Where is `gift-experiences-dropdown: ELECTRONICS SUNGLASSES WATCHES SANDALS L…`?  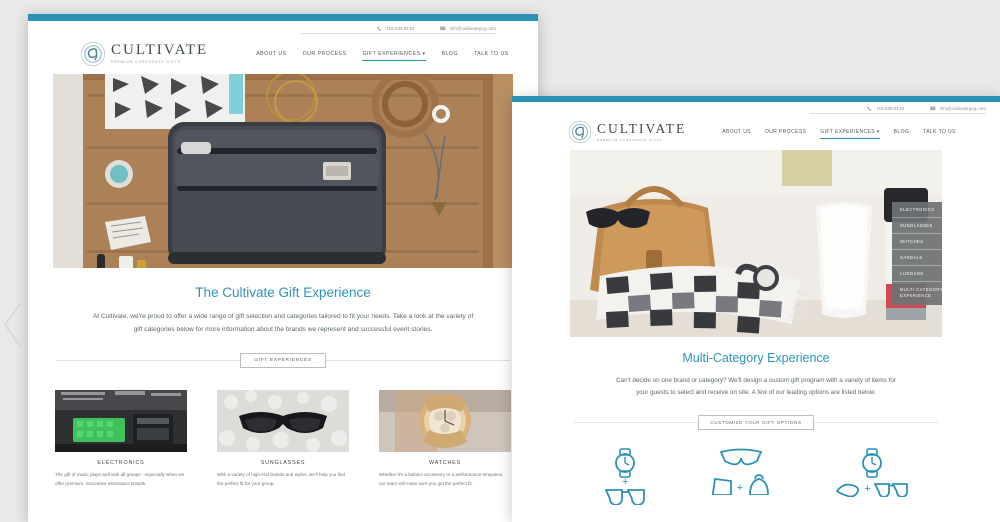
gift-experiences-dropdown: ELECTRONICS SUNGLASSES WATCHES SANDALS L… is located at coordinates (917, 253).